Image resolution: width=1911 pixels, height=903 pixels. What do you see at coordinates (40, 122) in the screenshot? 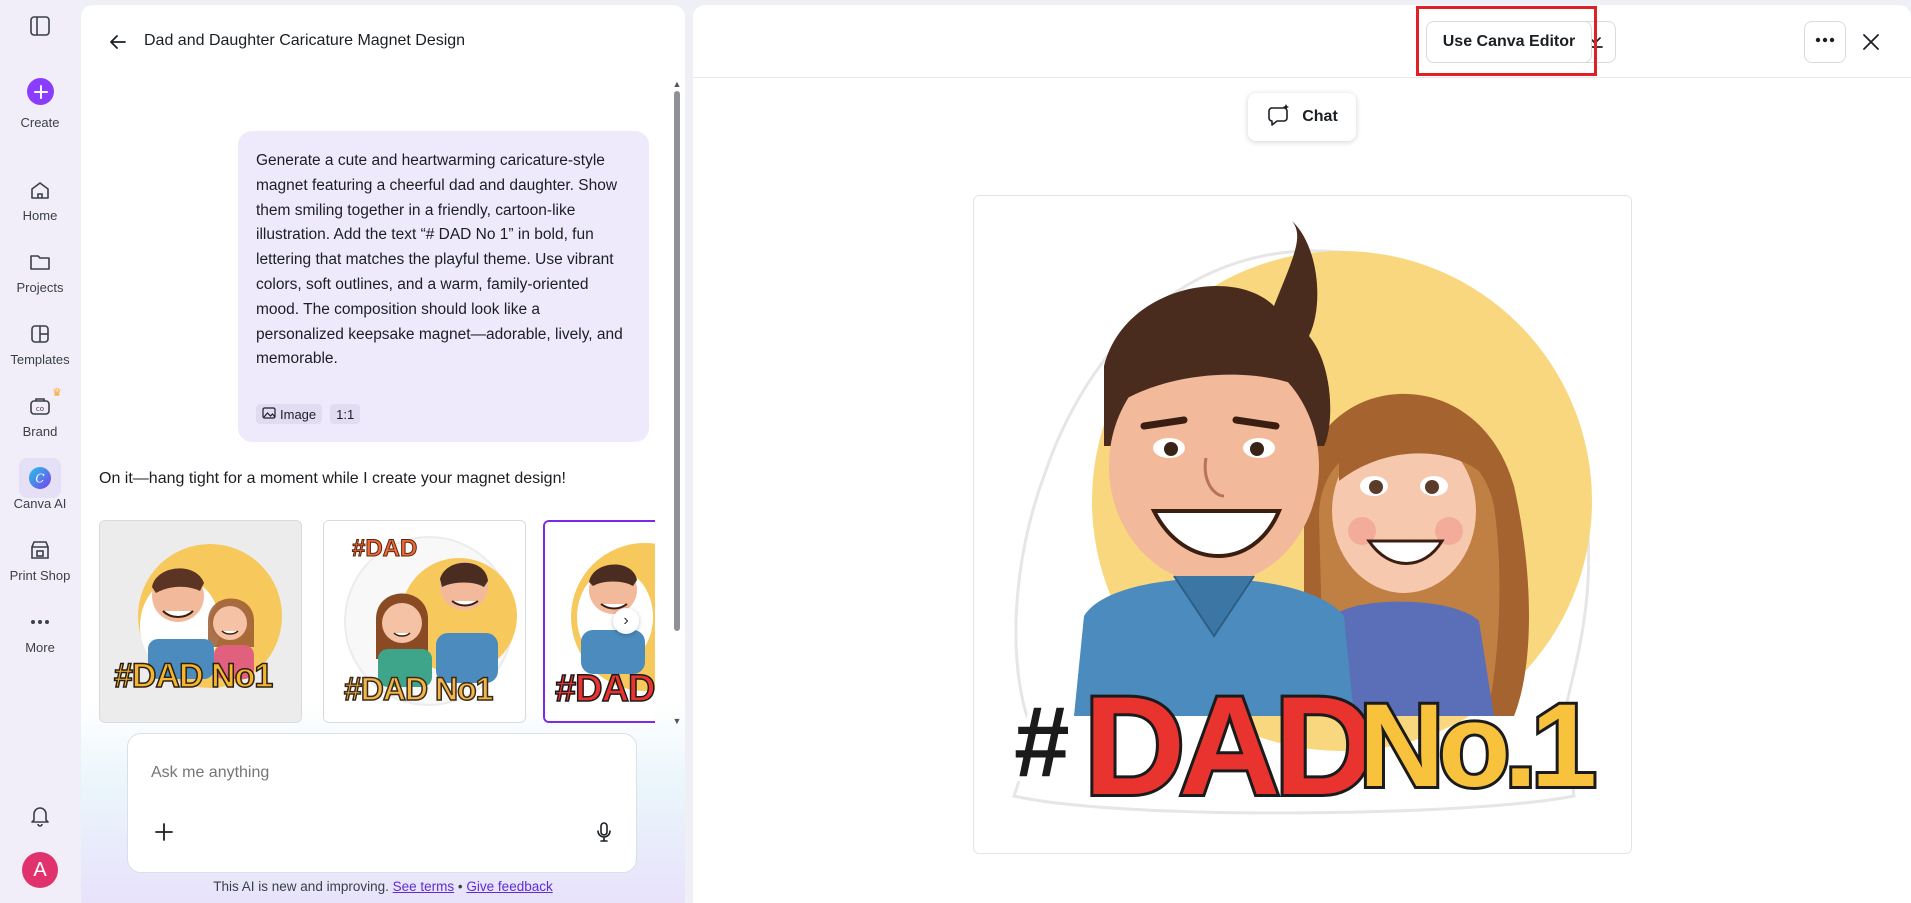
I see `create-label: Create` at bounding box center [40, 122].